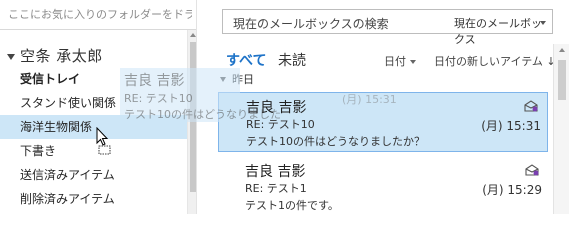 This screenshot has height=240, width=575. What do you see at coordinates (275, 172) in the screenshot?
I see `message-sender: 吉良 吉影` at bounding box center [275, 172].